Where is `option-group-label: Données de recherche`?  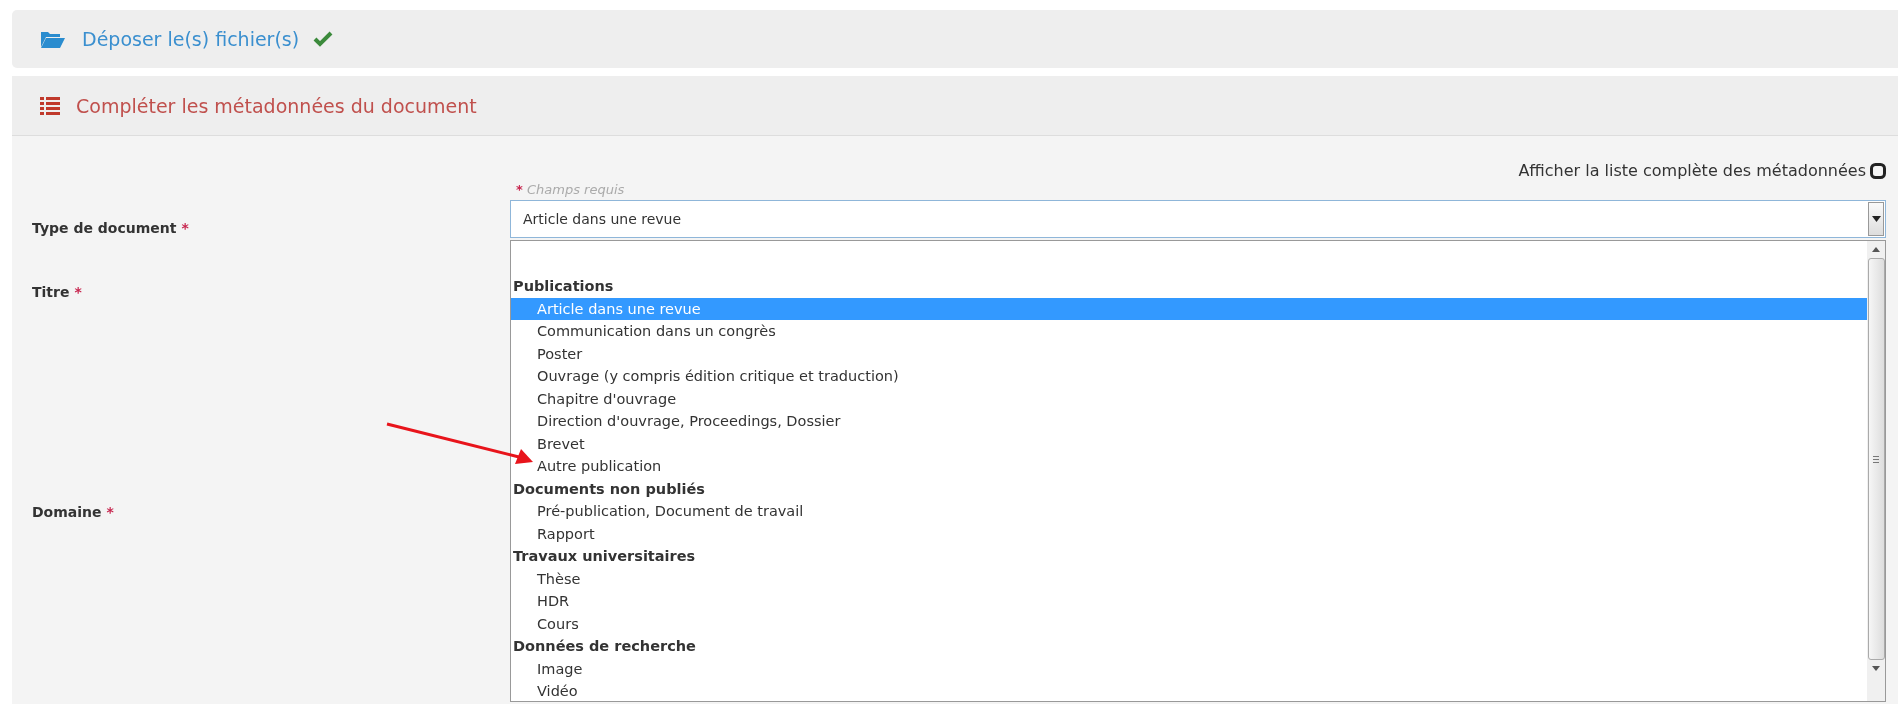 option-group-label: Données de recherche is located at coordinates (604, 646).